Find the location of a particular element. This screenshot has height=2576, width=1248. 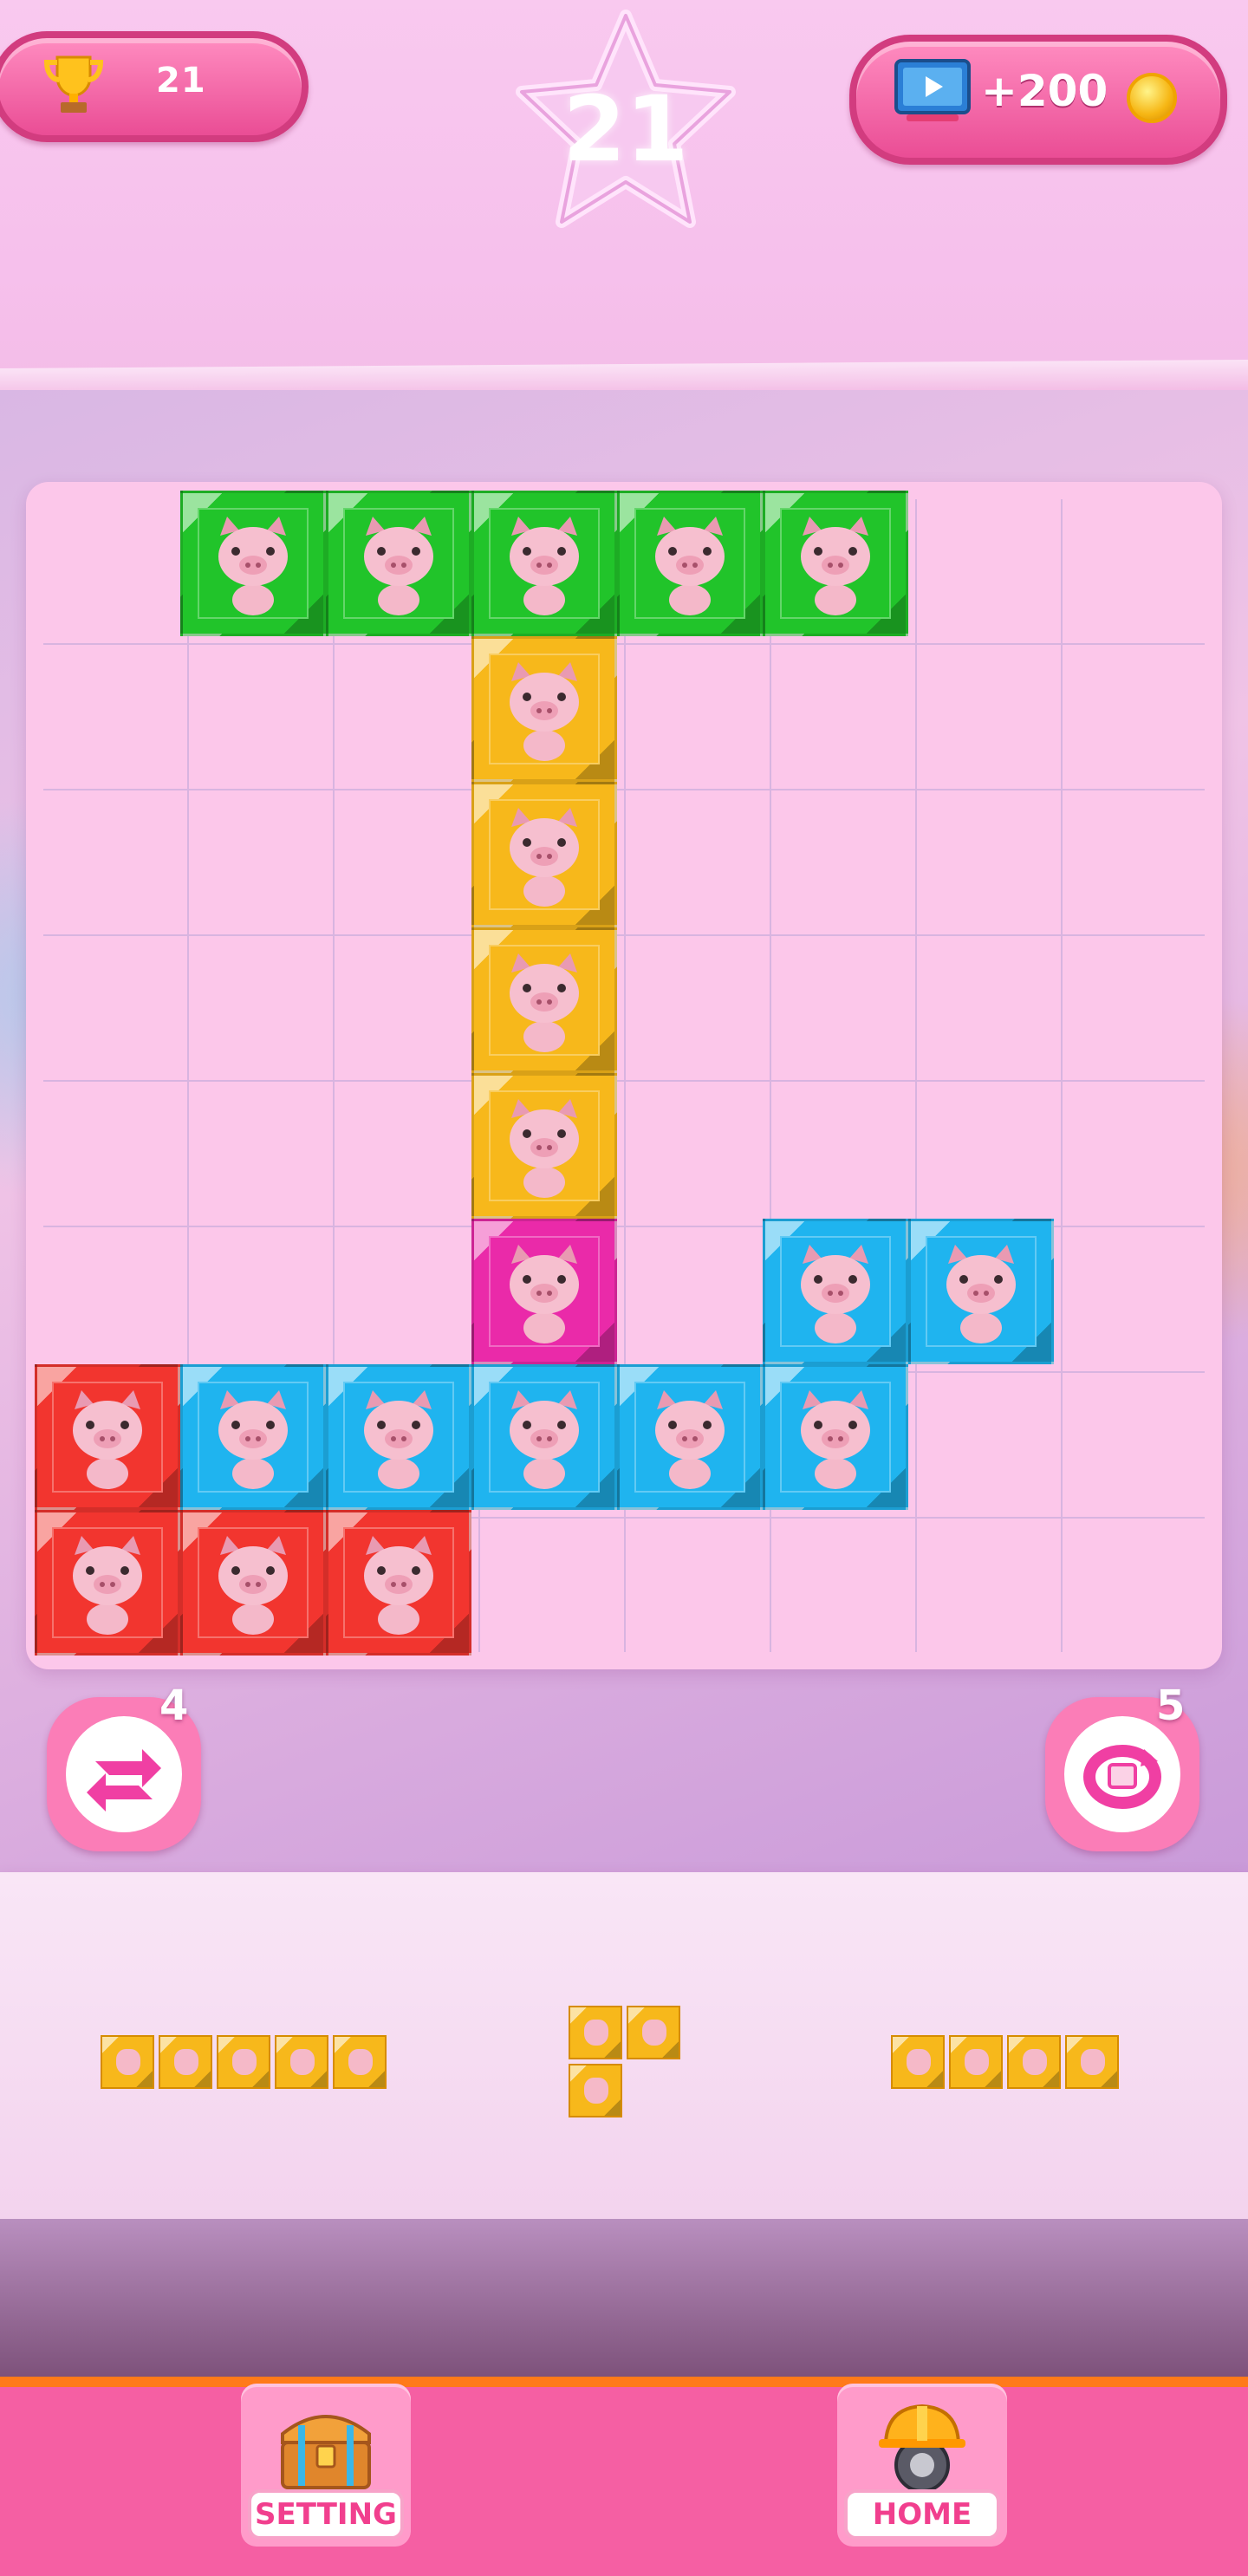

reward-amount: +200 is located at coordinates (1044, 91).